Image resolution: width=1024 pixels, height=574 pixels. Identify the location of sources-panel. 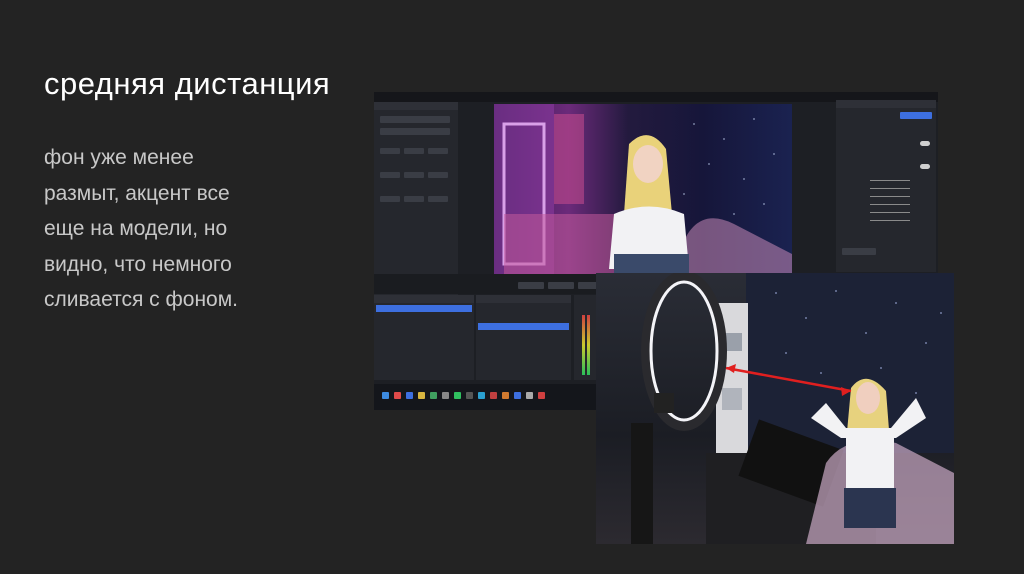
(523, 337).